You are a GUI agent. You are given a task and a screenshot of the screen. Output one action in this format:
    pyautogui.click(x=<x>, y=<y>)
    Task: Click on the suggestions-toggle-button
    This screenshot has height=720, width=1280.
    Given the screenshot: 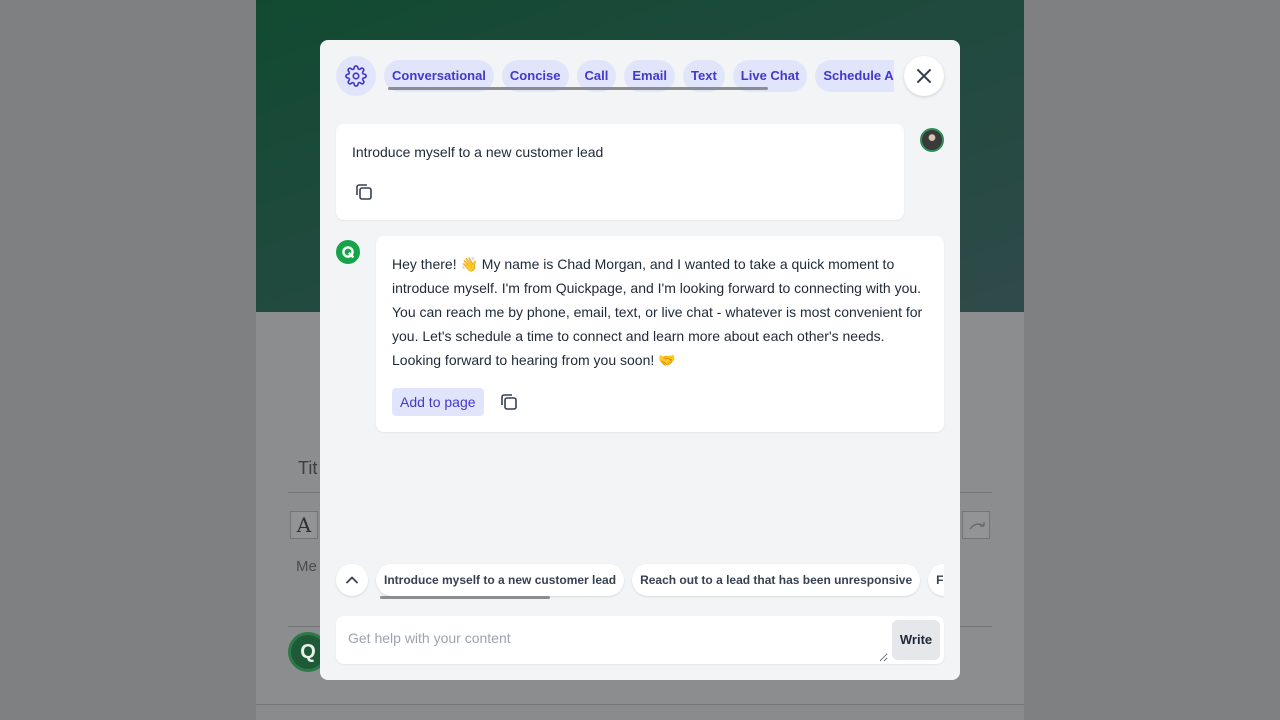 What is the action you would take?
    pyautogui.click(x=352, y=580)
    